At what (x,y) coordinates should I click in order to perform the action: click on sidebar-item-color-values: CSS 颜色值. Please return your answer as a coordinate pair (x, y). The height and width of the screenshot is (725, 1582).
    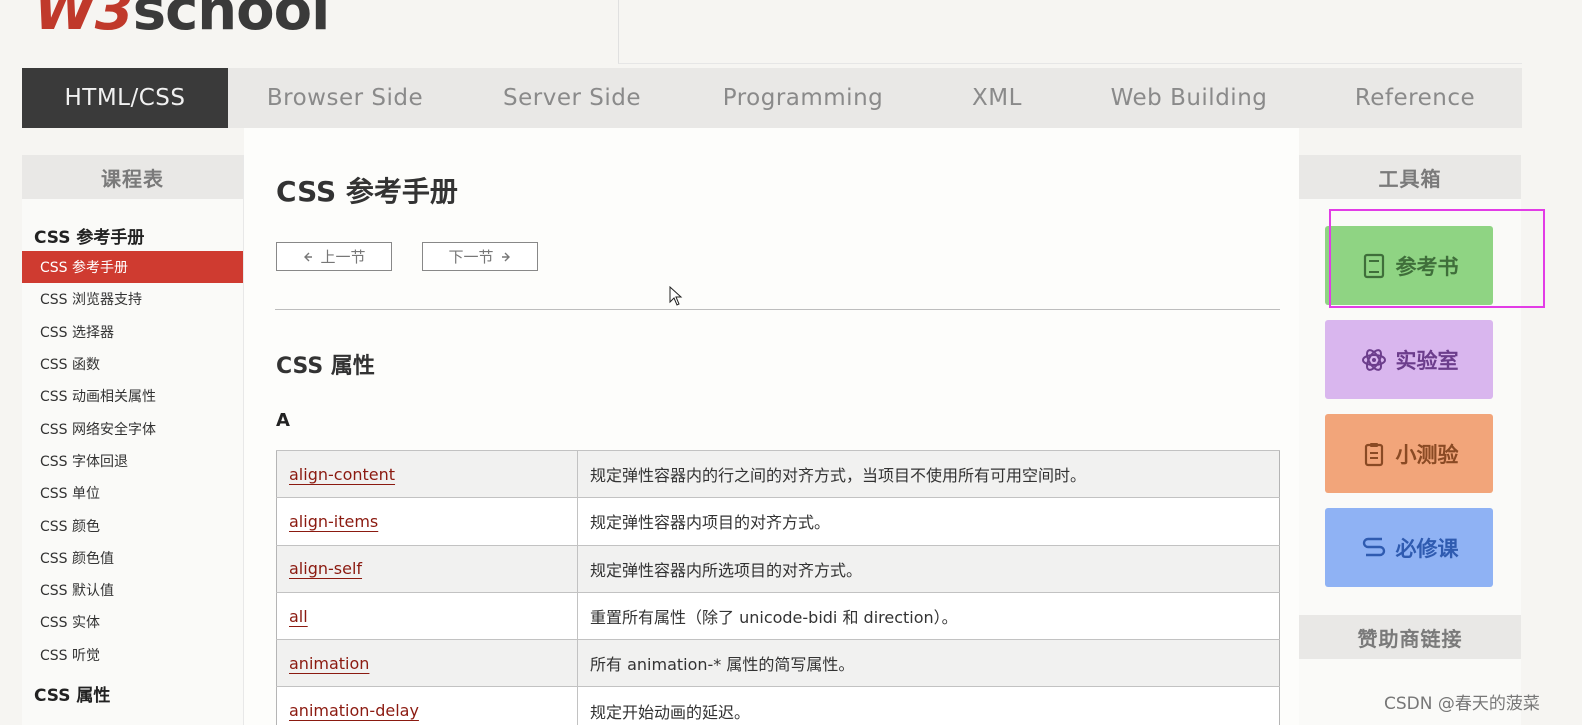
    Looking at the image, I should click on (132, 558).